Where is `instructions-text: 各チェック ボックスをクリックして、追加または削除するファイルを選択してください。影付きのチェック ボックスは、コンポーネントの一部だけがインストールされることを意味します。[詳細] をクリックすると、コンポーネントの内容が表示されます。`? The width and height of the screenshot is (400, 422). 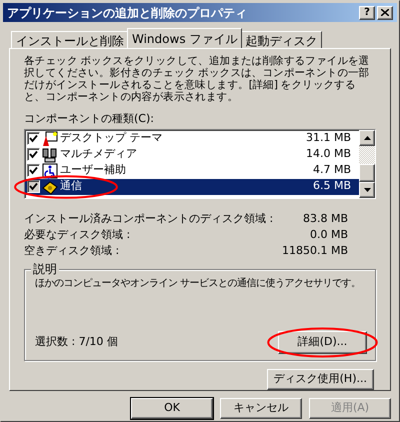 instructions-text: 各チェック ボックスをクリックして、追加または削除するファイルを選択してください。影付きのチェック ボックスは、コンポーネントの一部だけがインストールされることを意味します。[詳細] をクリックすると、コンポーネントの内容が表示されます。 is located at coordinates (197, 79).